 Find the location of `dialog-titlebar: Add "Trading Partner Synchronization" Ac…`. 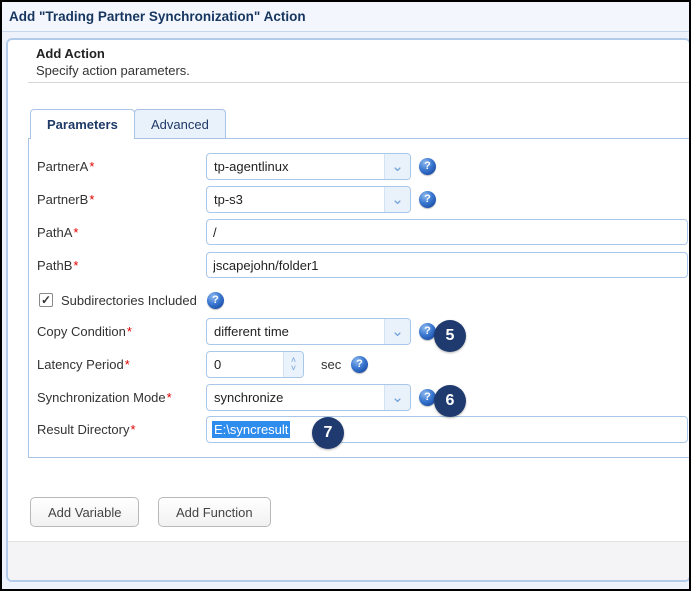

dialog-titlebar: Add "Trading Partner Synchronization" Ac… is located at coordinates (345, 17).